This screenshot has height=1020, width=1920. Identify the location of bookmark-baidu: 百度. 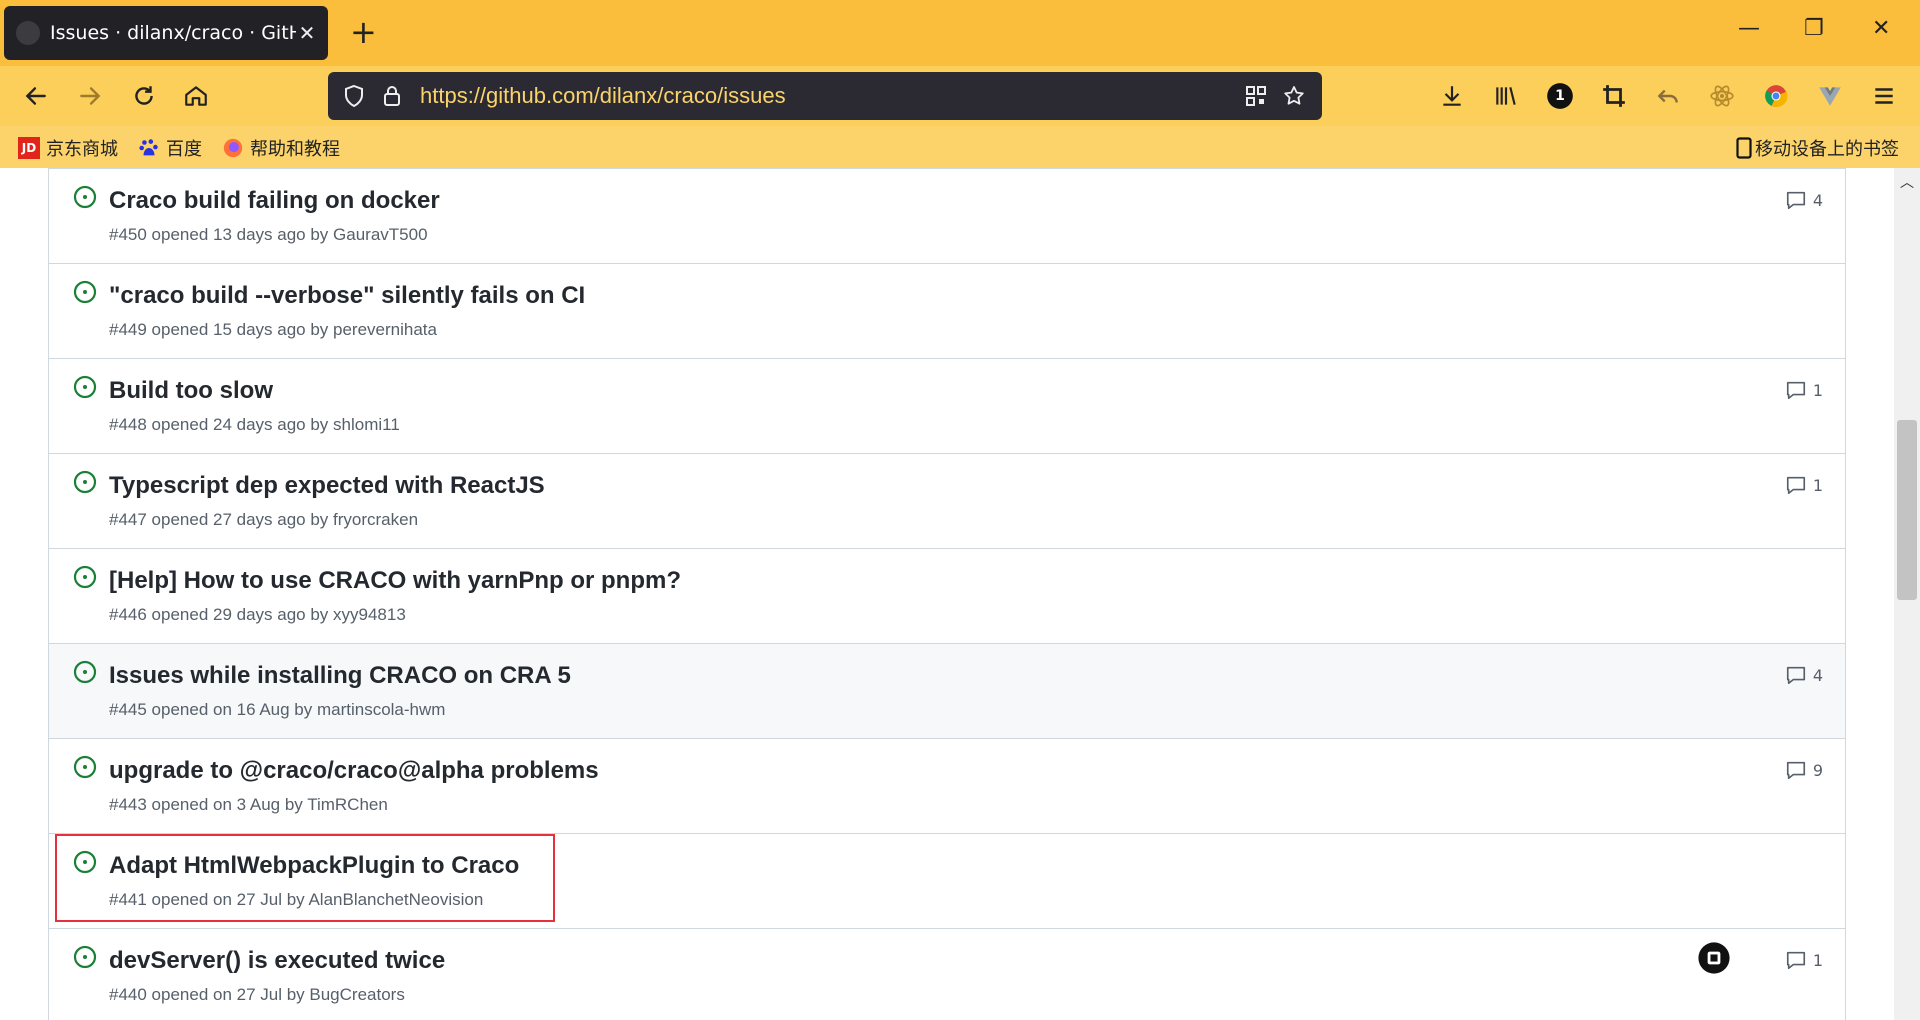
(170, 148).